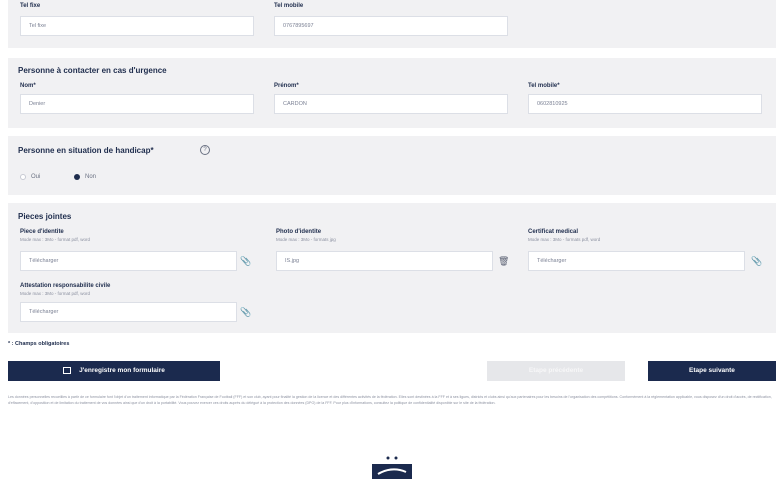 The width and height of the screenshot is (784, 479). I want to click on tel-mobile-urgence-input: 0602810925, so click(645, 104).